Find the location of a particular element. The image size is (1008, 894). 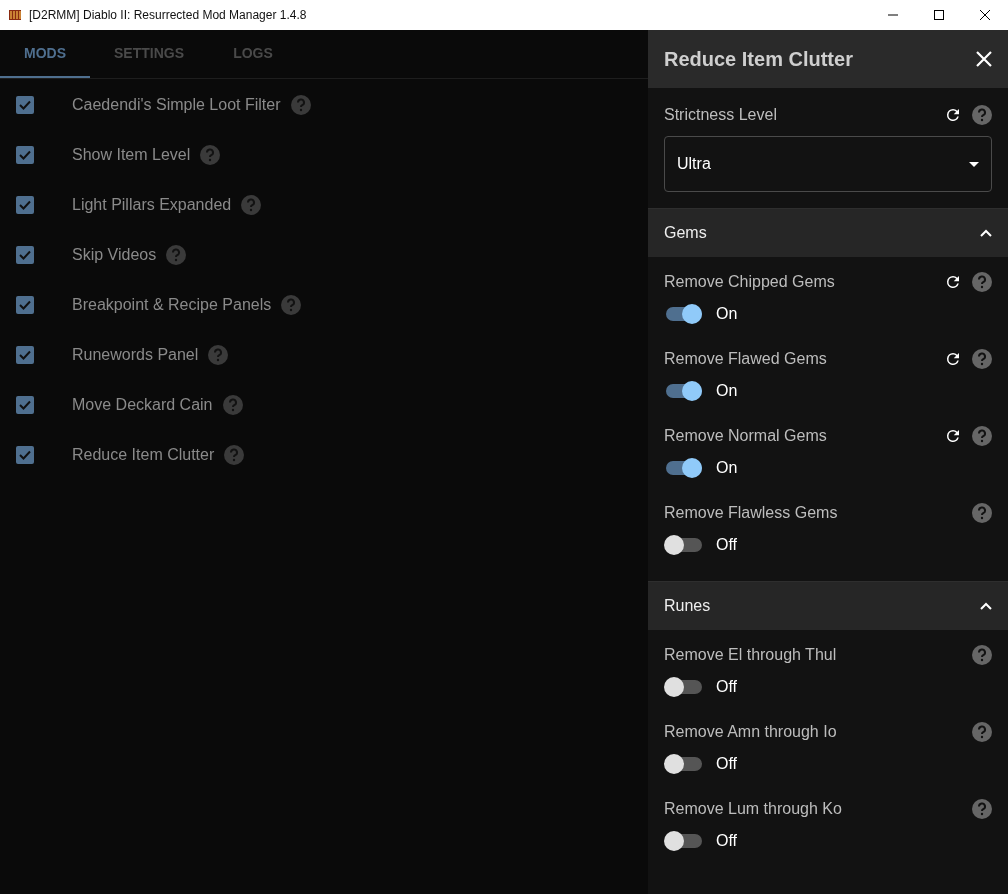

close-icon is located at coordinates (984, 59).